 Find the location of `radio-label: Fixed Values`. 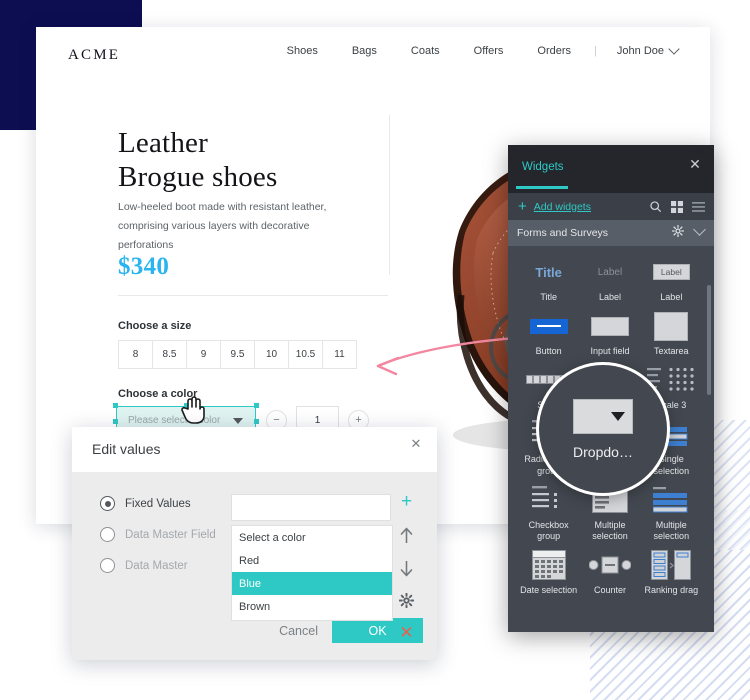

radio-label: Fixed Values is located at coordinates (158, 503).